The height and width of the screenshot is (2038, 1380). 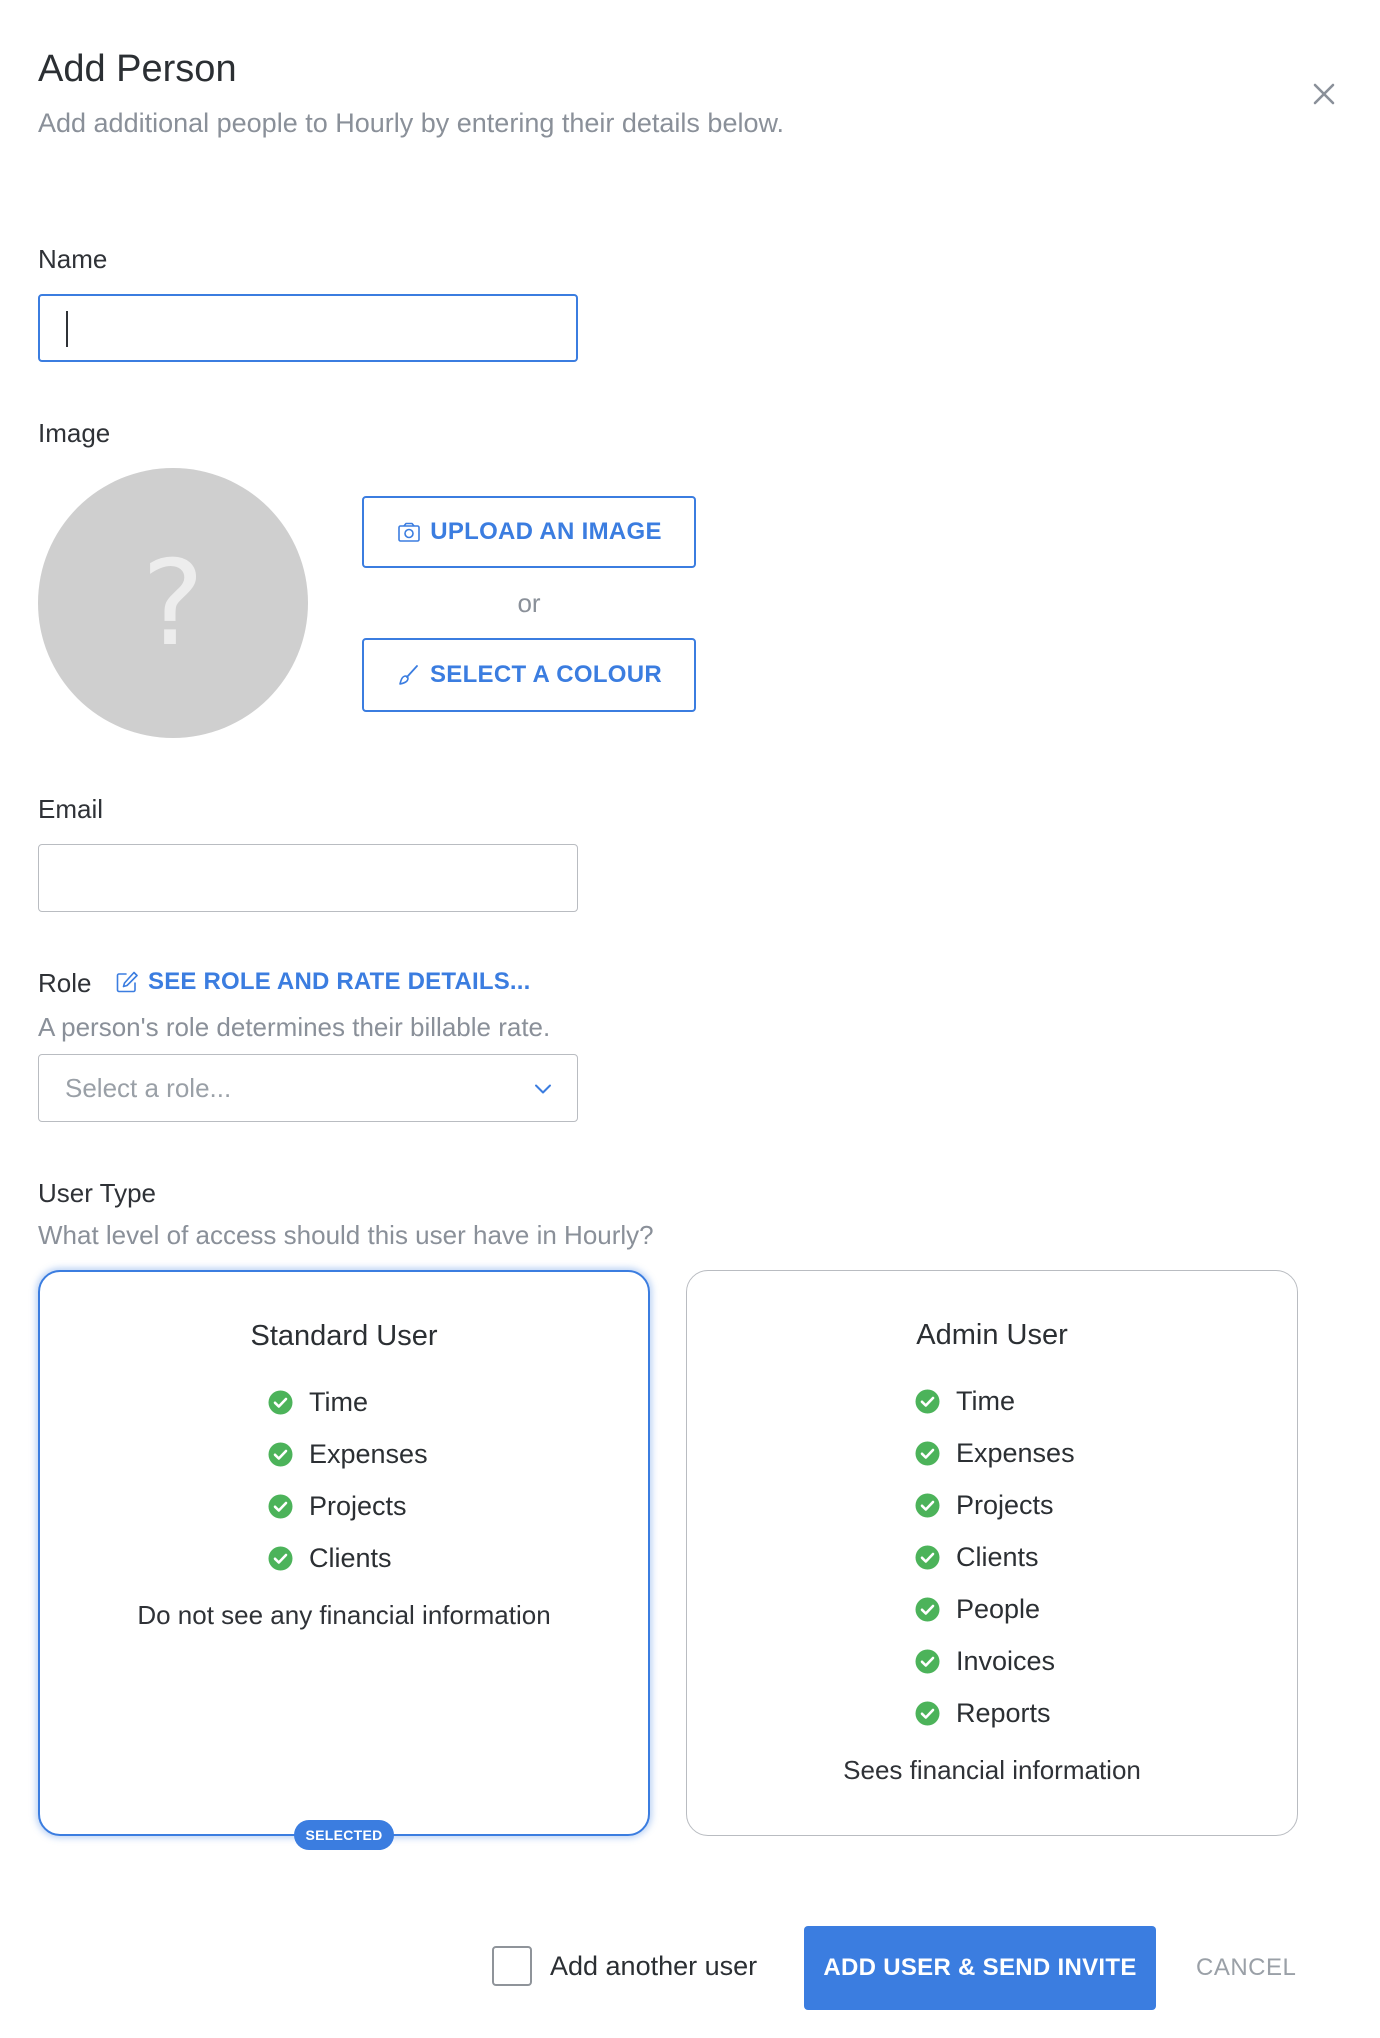 I want to click on standard-user-title: Standard User, so click(x=344, y=1336).